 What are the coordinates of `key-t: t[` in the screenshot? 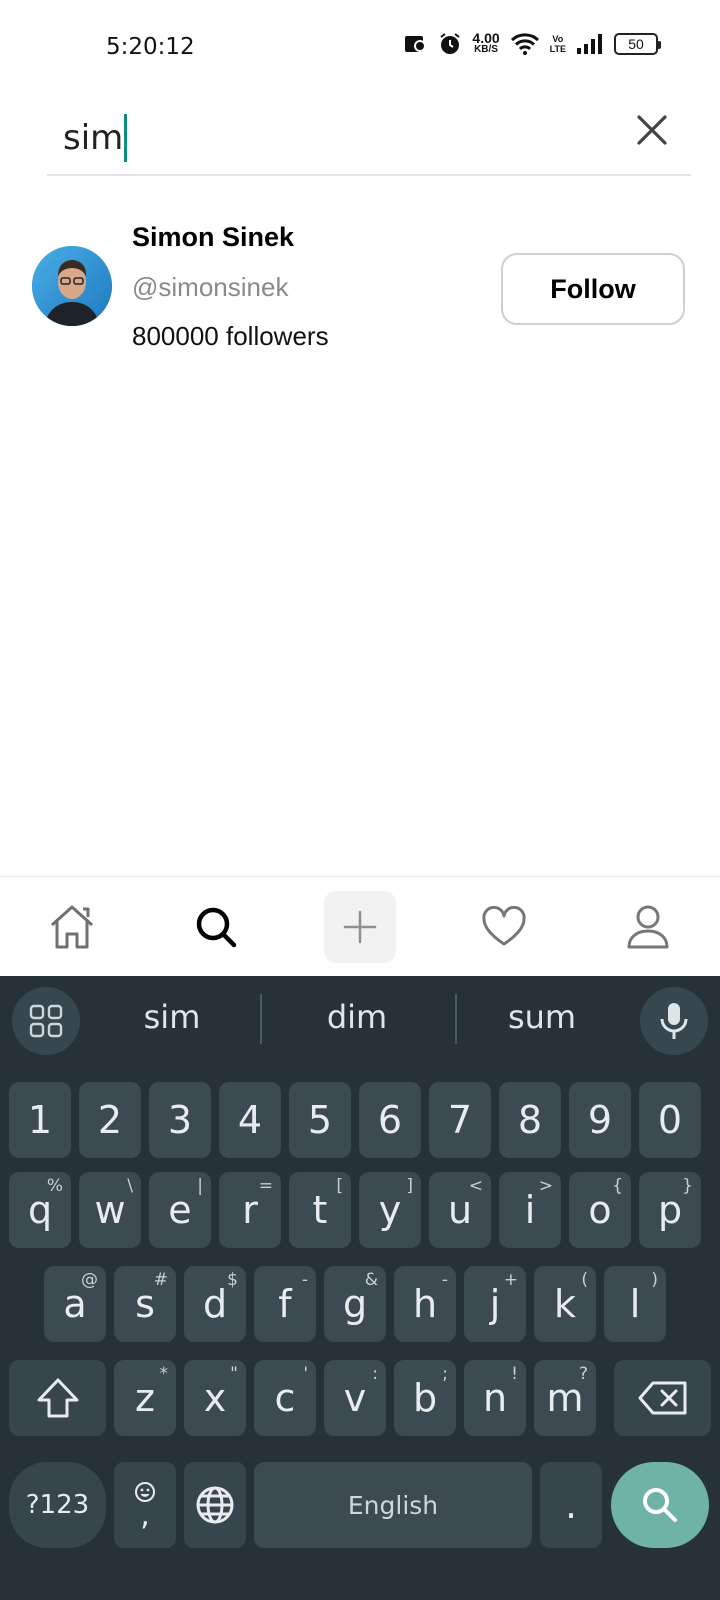 It's located at (320, 1210).